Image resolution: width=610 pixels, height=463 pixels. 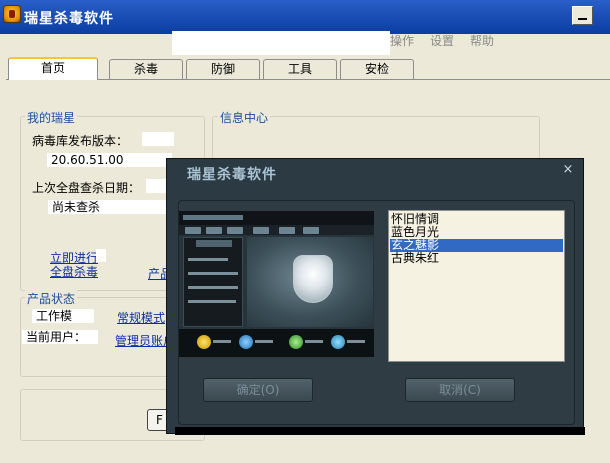 I want to click on main-tabs: 首页 杀毒 防御 工具 安检, so click(x=308, y=68).